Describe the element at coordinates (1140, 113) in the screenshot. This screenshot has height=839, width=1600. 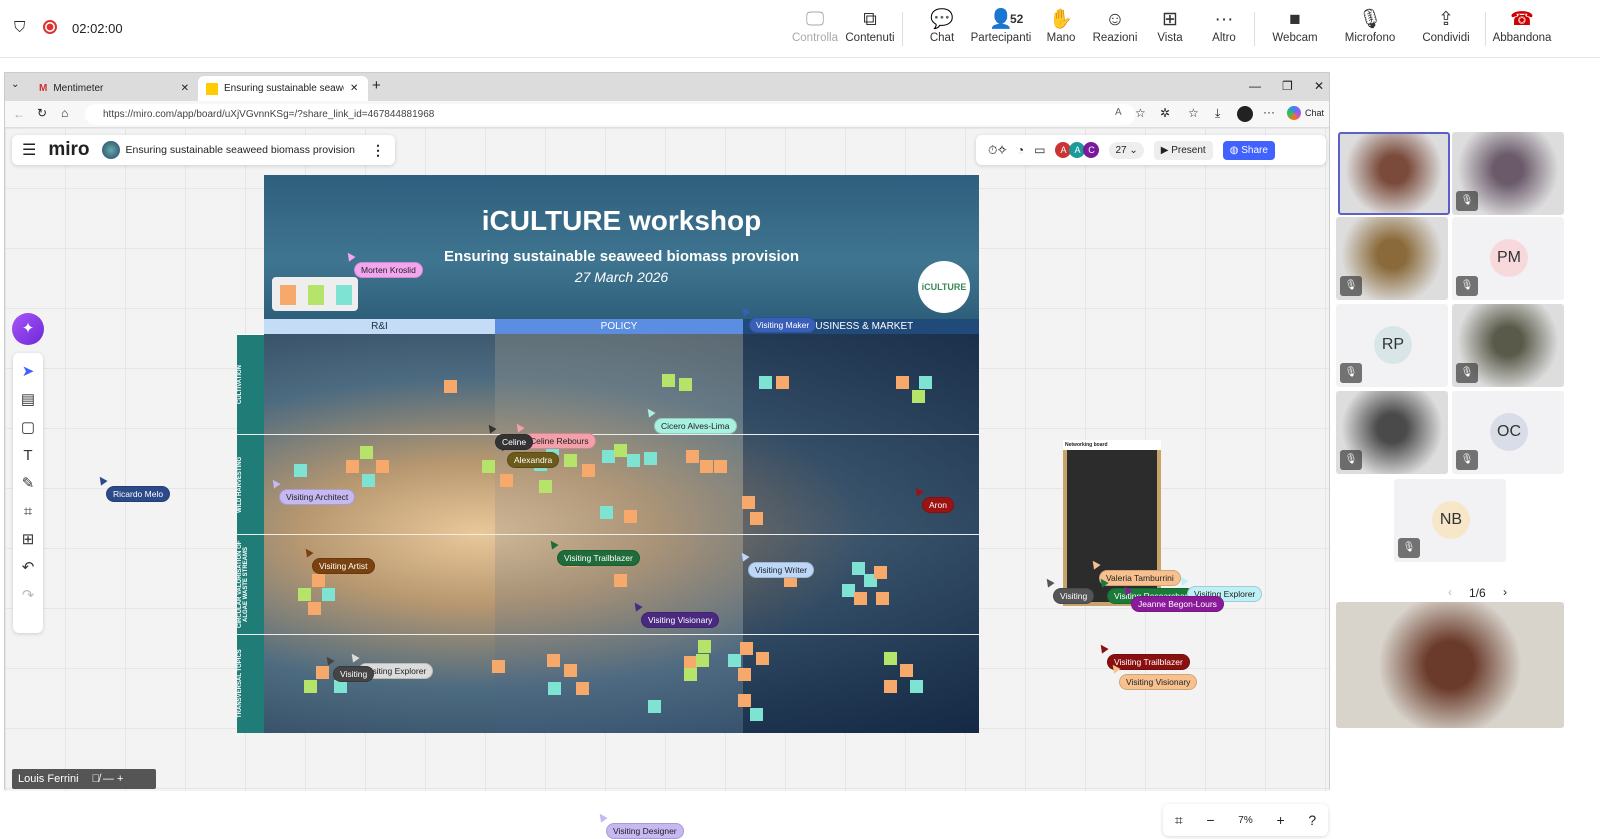
I see `favorite-star-icon: ☆` at that location.